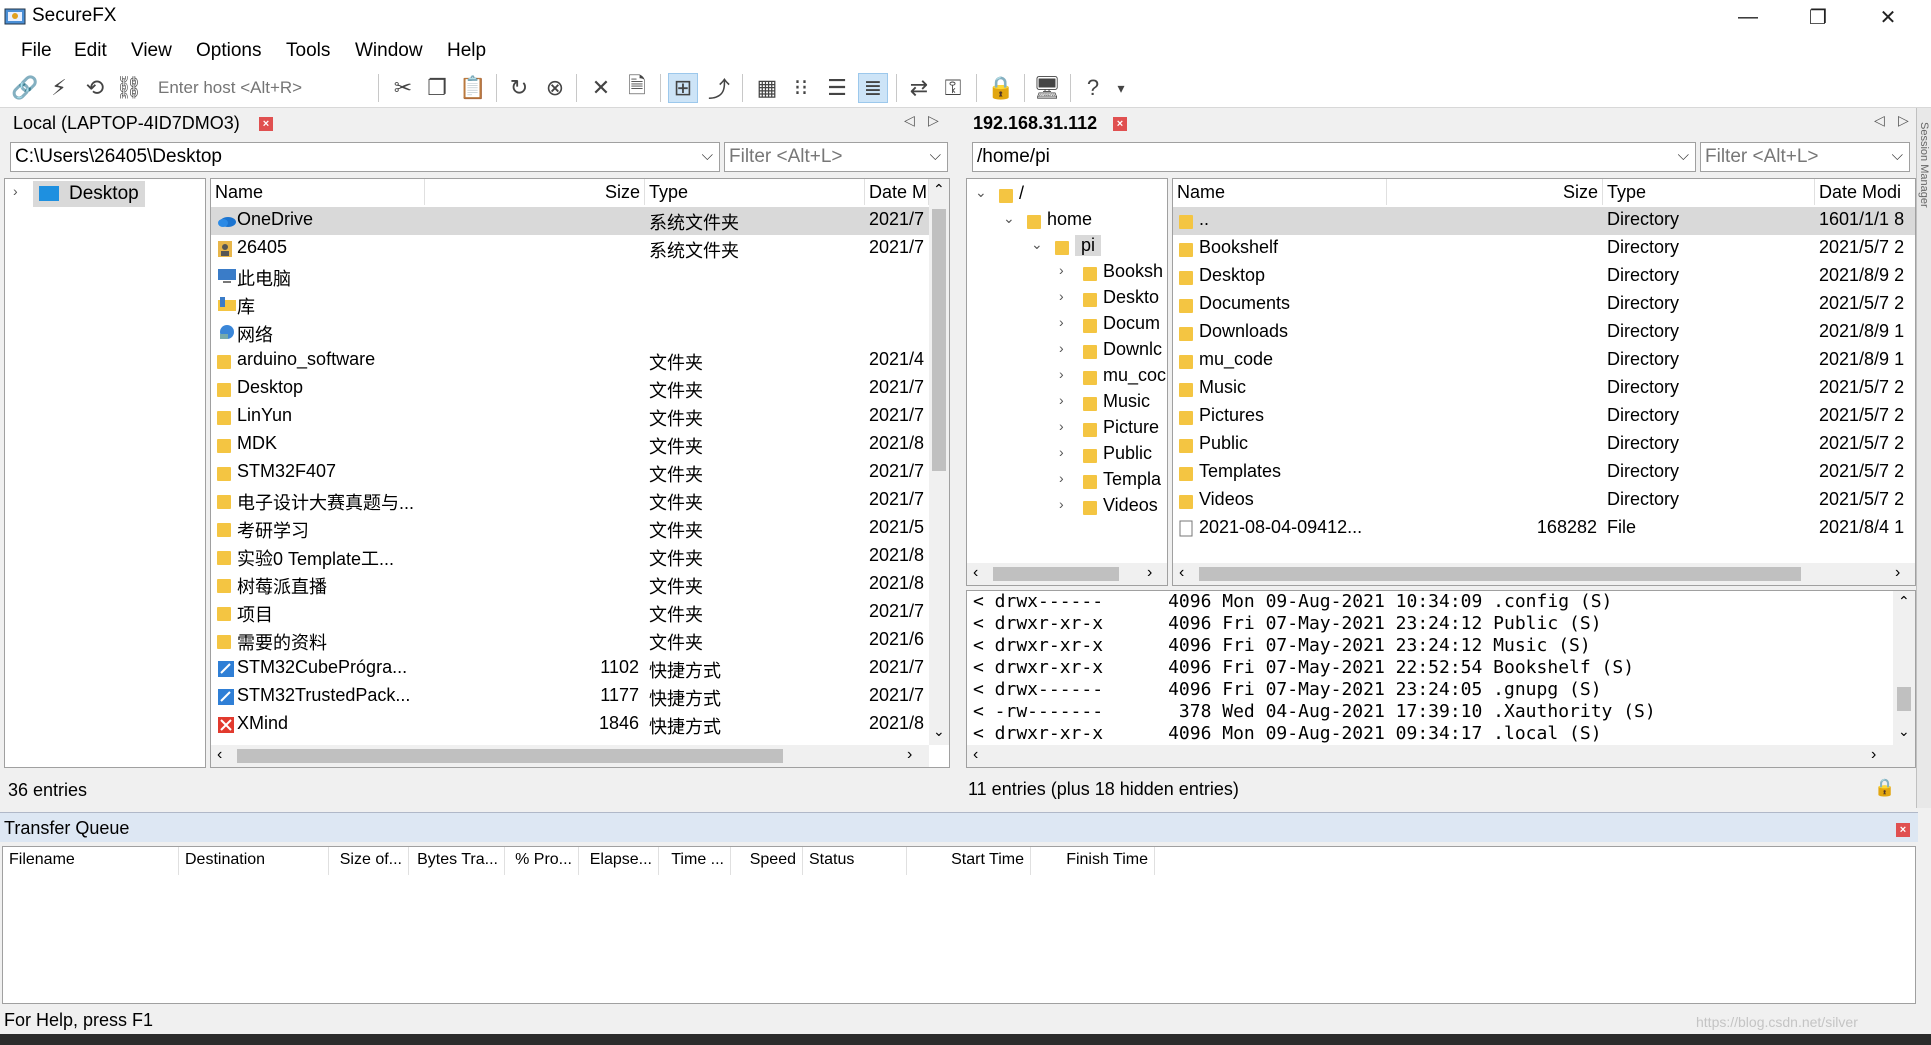  What do you see at coordinates (1047, 88) in the screenshot?
I see `session-manager-icon: 🖥` at bounding box center [1047, 88].